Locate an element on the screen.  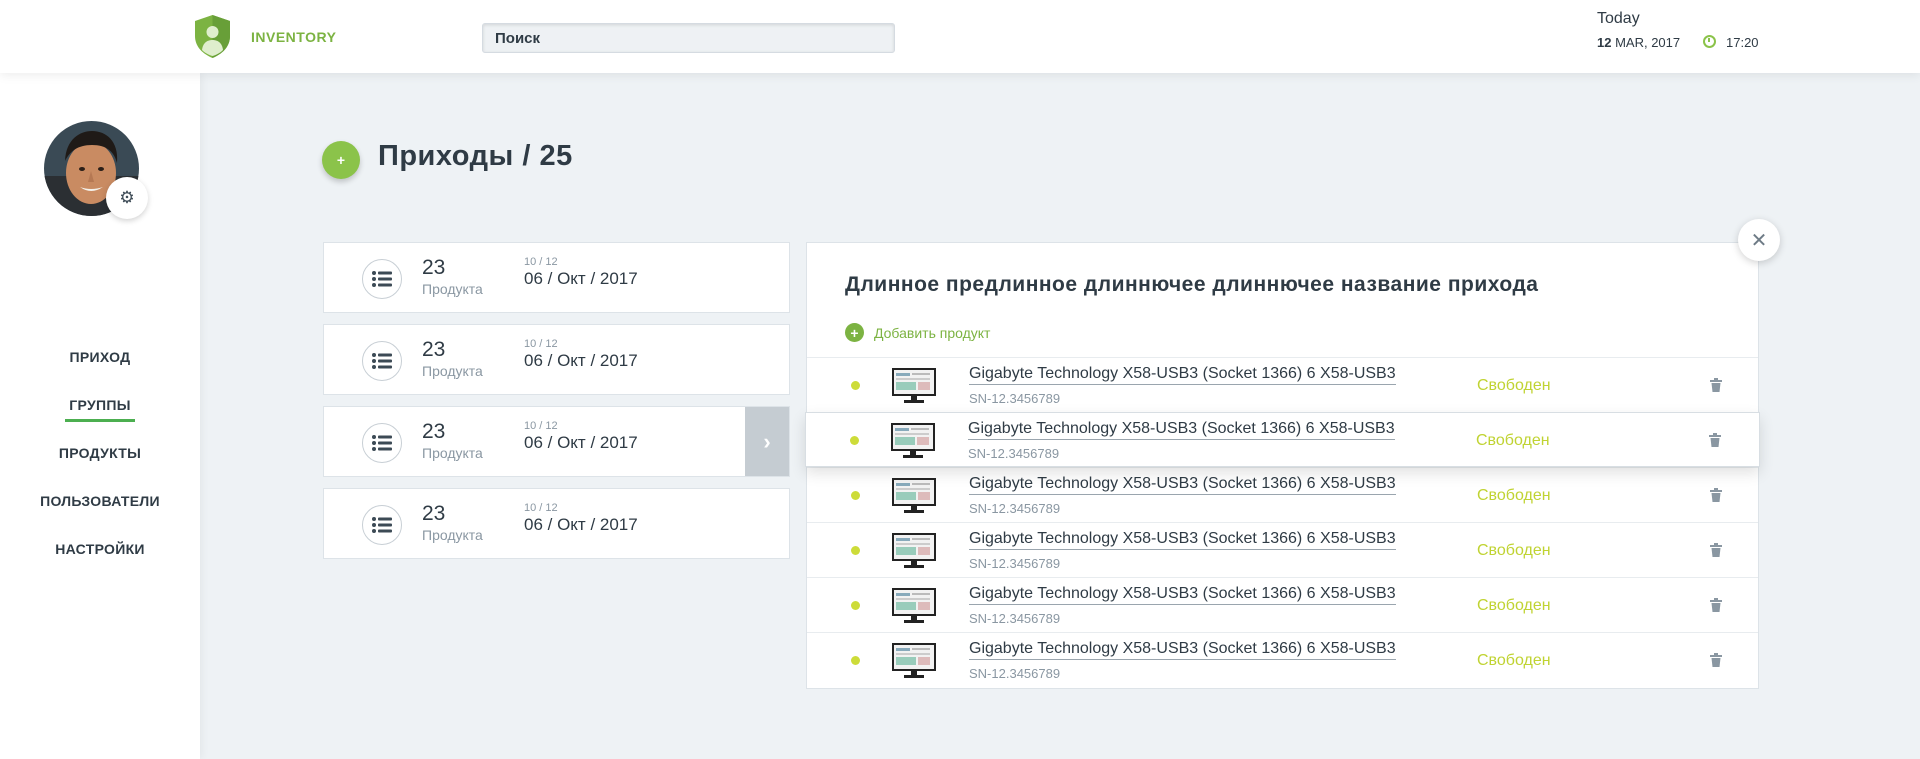
receipt-card-selected: 23 Продукта 10 / 12 06 / Окт / 2017 › is located at coordinates (556, 441).